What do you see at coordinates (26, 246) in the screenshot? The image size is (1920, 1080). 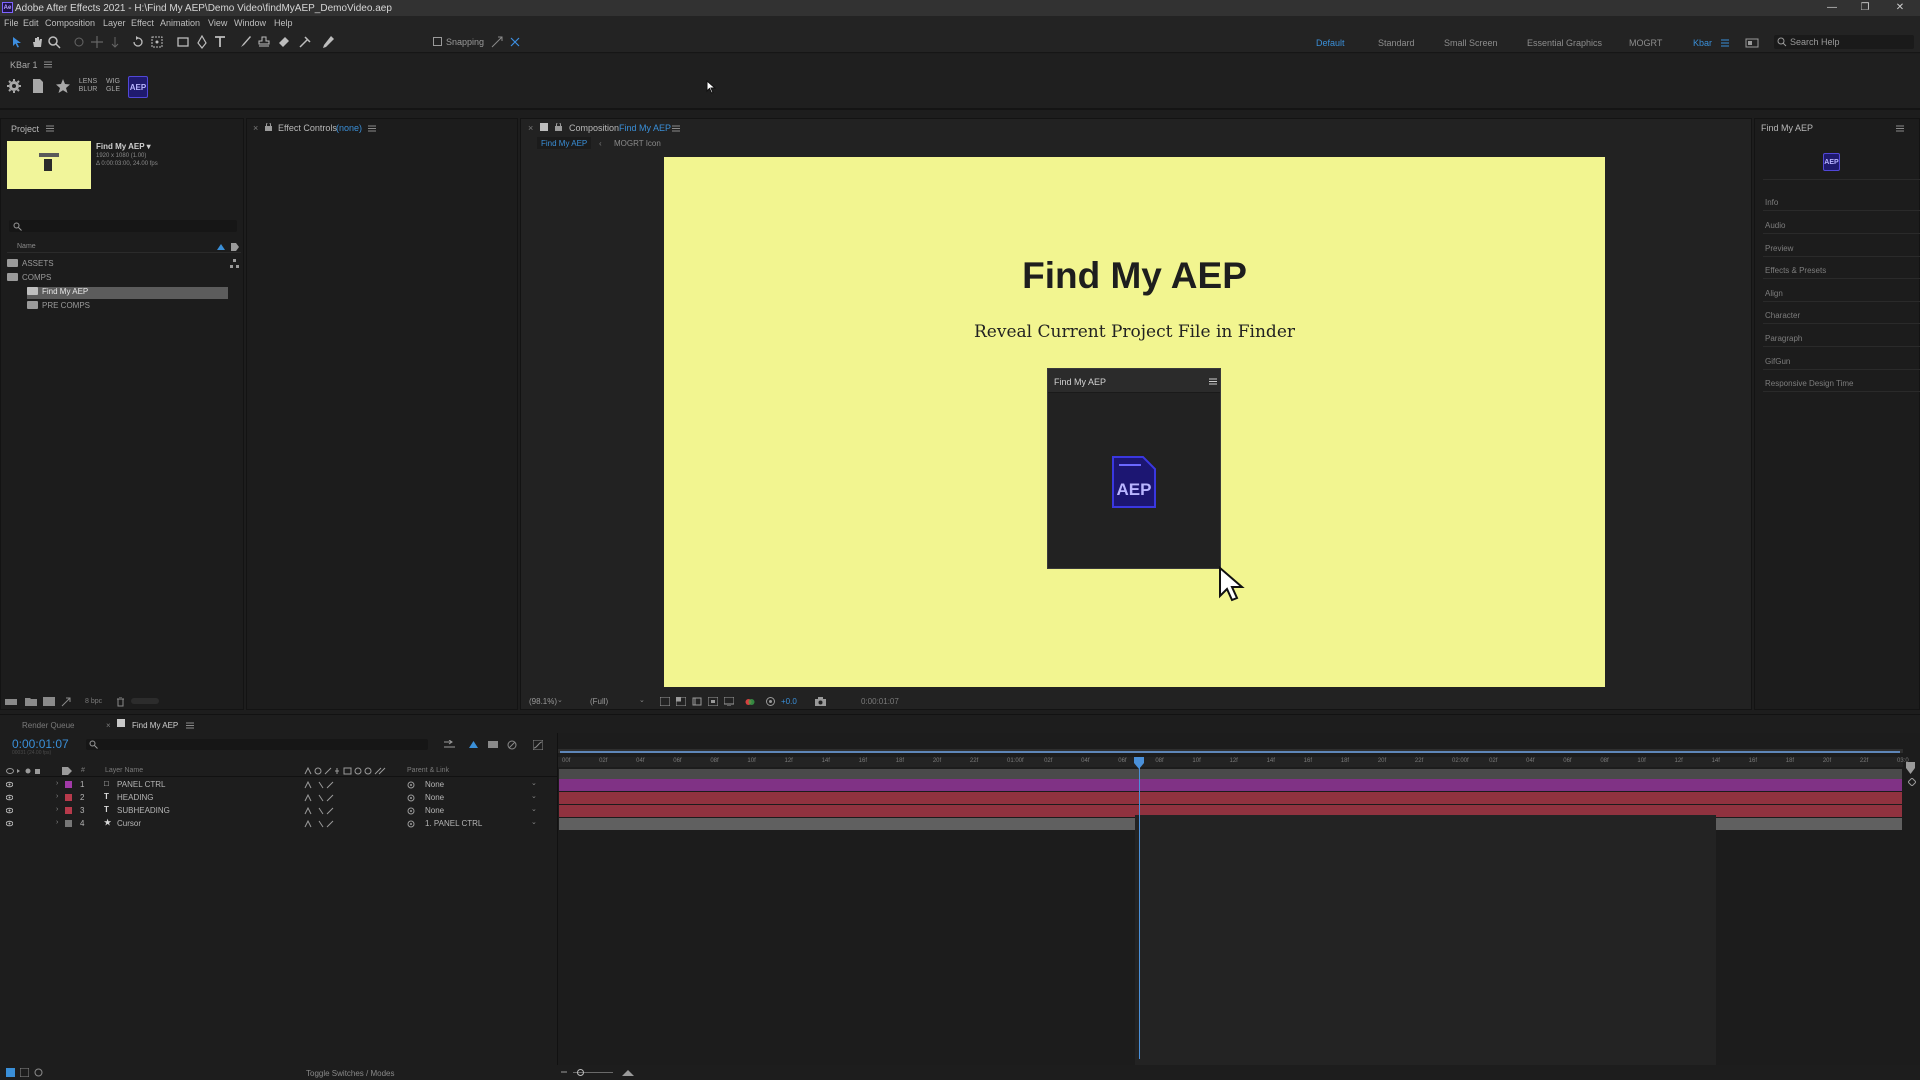 I see `column-name: Name` at bounding box center [26, 246].